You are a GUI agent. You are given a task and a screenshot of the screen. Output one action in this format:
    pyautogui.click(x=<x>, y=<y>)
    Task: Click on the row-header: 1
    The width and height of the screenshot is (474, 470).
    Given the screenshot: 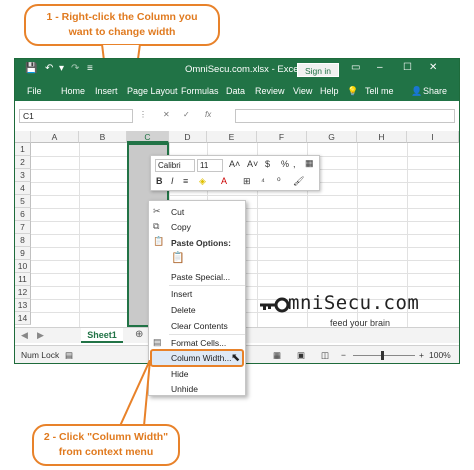 What is the action you would take?
    pyautogui.click(x=23, y=149)
    